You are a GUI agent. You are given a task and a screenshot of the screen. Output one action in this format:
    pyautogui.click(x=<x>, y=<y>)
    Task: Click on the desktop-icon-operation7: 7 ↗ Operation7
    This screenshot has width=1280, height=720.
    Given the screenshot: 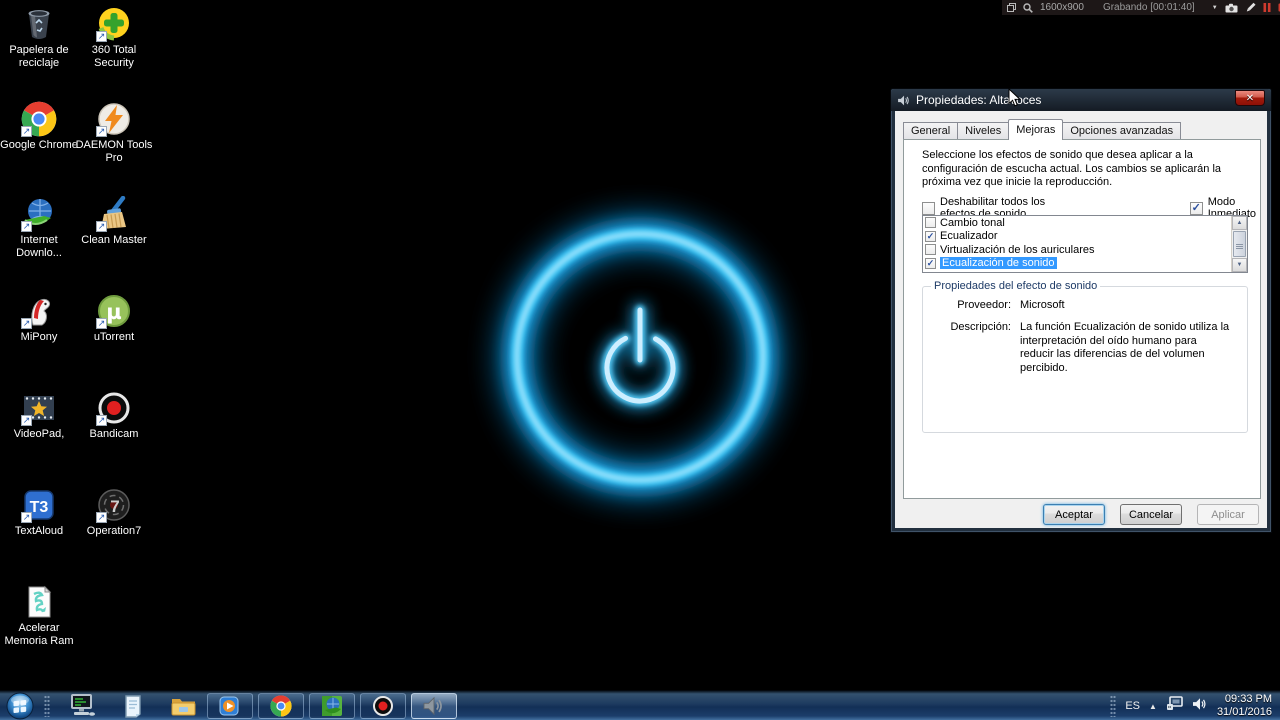 What is the action you would take?
    pyautogui.click(x=114, y=512)
    